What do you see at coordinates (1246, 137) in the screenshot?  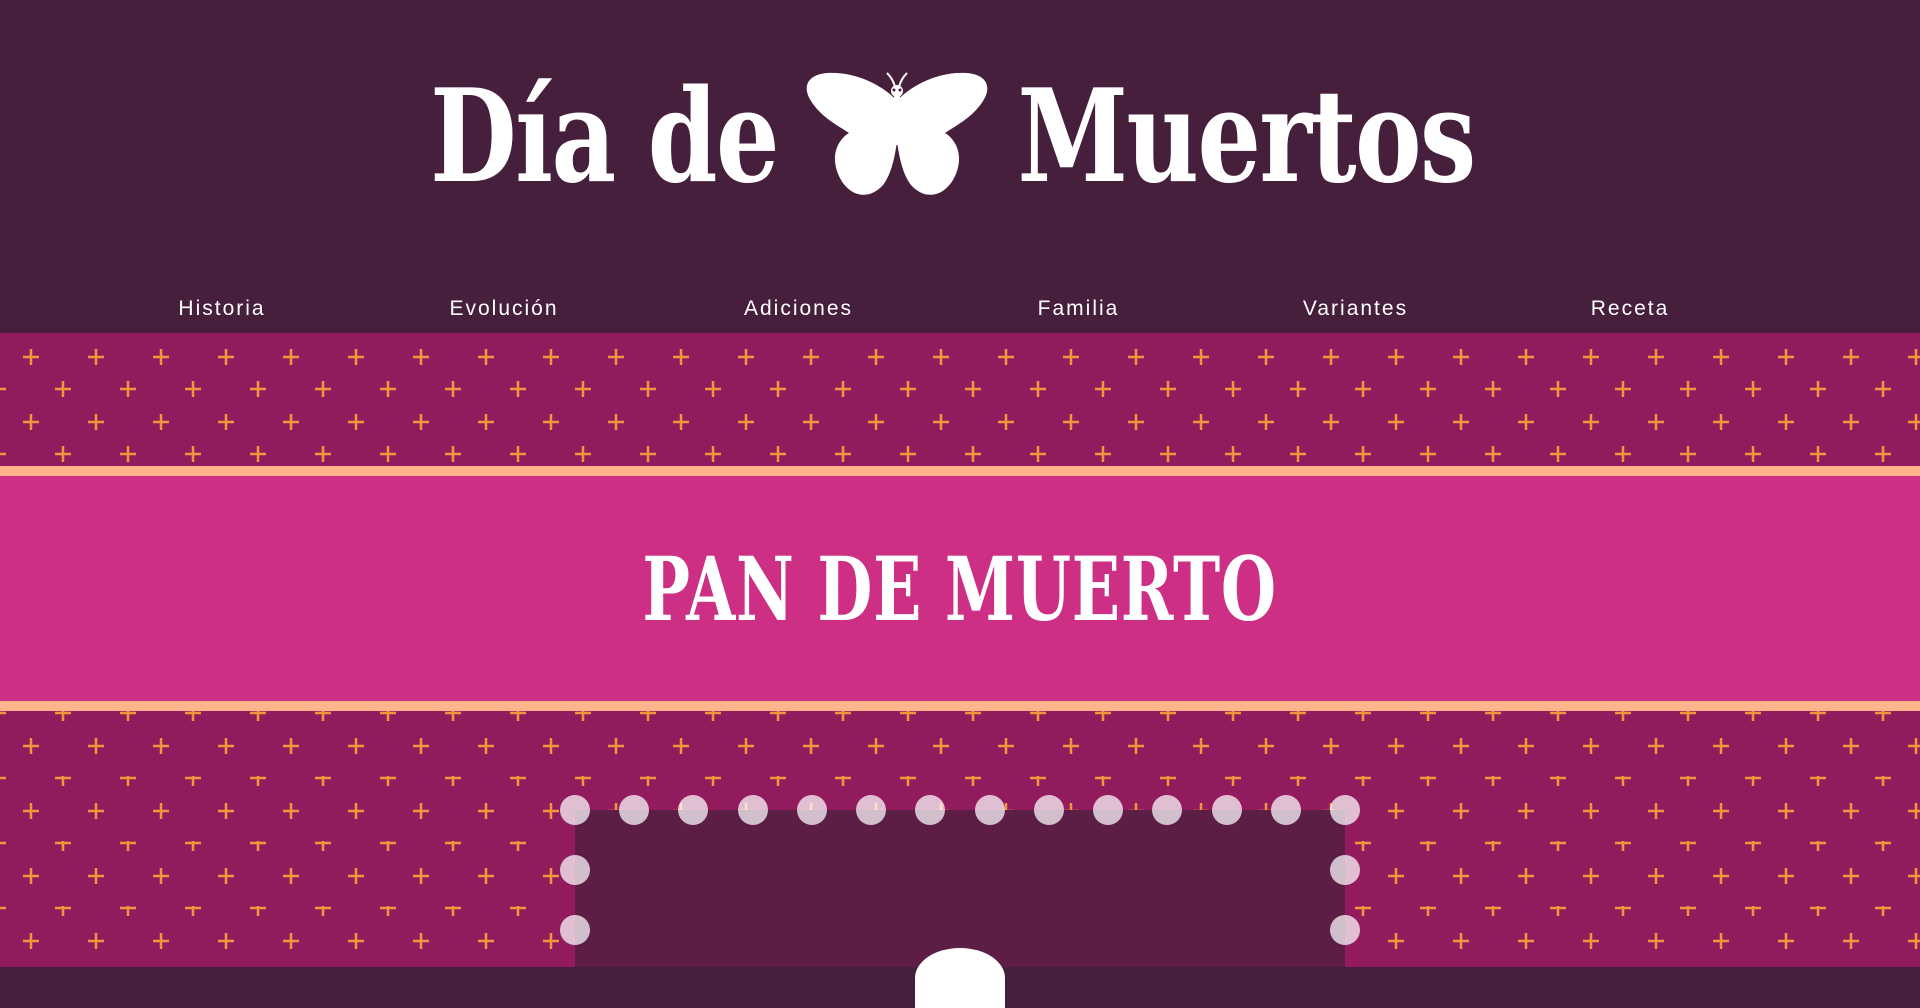 I see `site-title-right: Muertos` at bounding box center [1246, 137].